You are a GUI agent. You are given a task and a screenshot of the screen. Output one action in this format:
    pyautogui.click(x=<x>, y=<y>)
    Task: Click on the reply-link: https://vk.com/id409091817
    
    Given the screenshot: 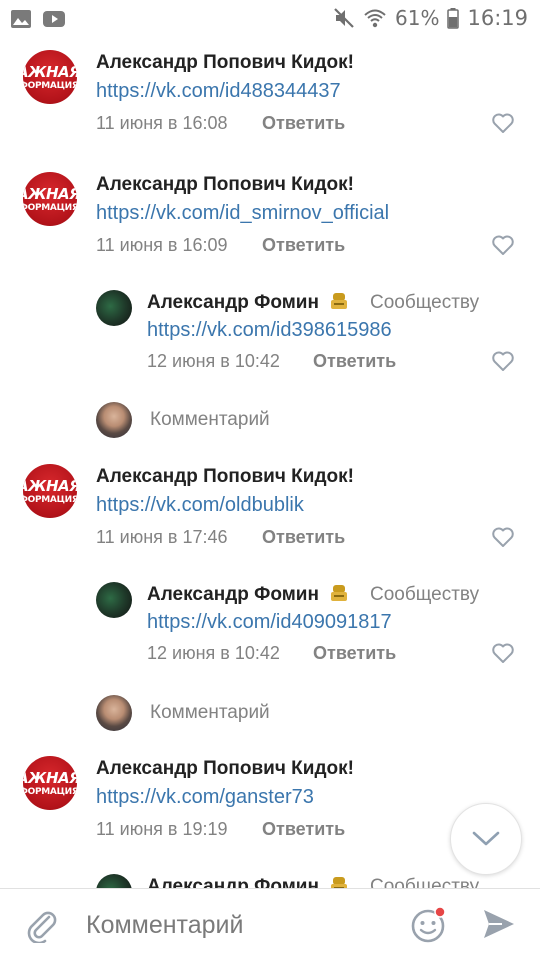 What is the action you would take?
    pyautogui.click(x=269, y=622)
    